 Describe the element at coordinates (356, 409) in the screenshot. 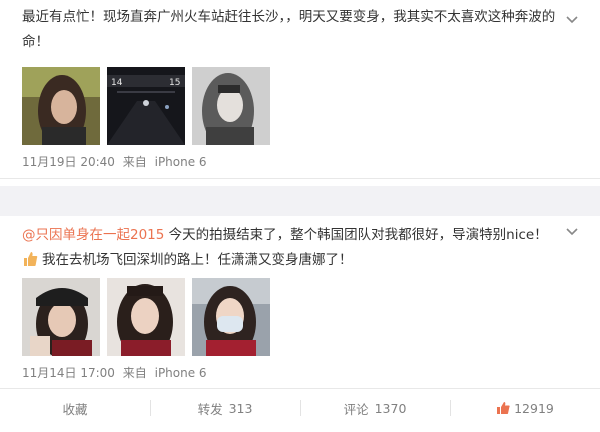

I see `comment-label: 评论` at that location.